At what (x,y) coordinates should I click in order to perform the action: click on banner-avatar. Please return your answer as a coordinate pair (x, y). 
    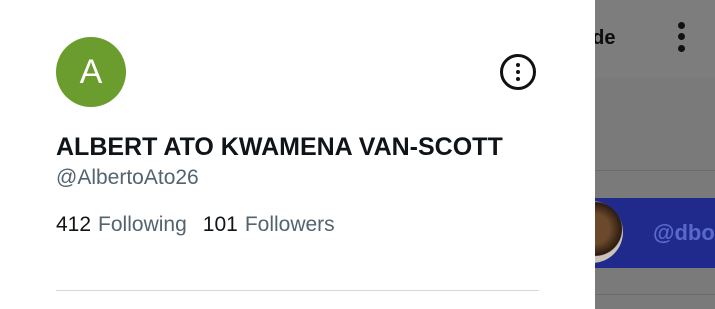
    Looking at the image, I should click on (609, 232).